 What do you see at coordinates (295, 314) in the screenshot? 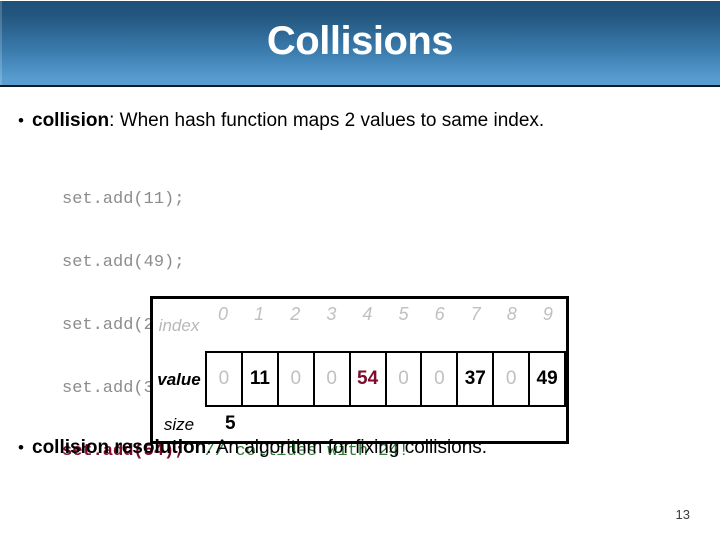
I see `index-cell: 2` at bounding box center [295, 314].